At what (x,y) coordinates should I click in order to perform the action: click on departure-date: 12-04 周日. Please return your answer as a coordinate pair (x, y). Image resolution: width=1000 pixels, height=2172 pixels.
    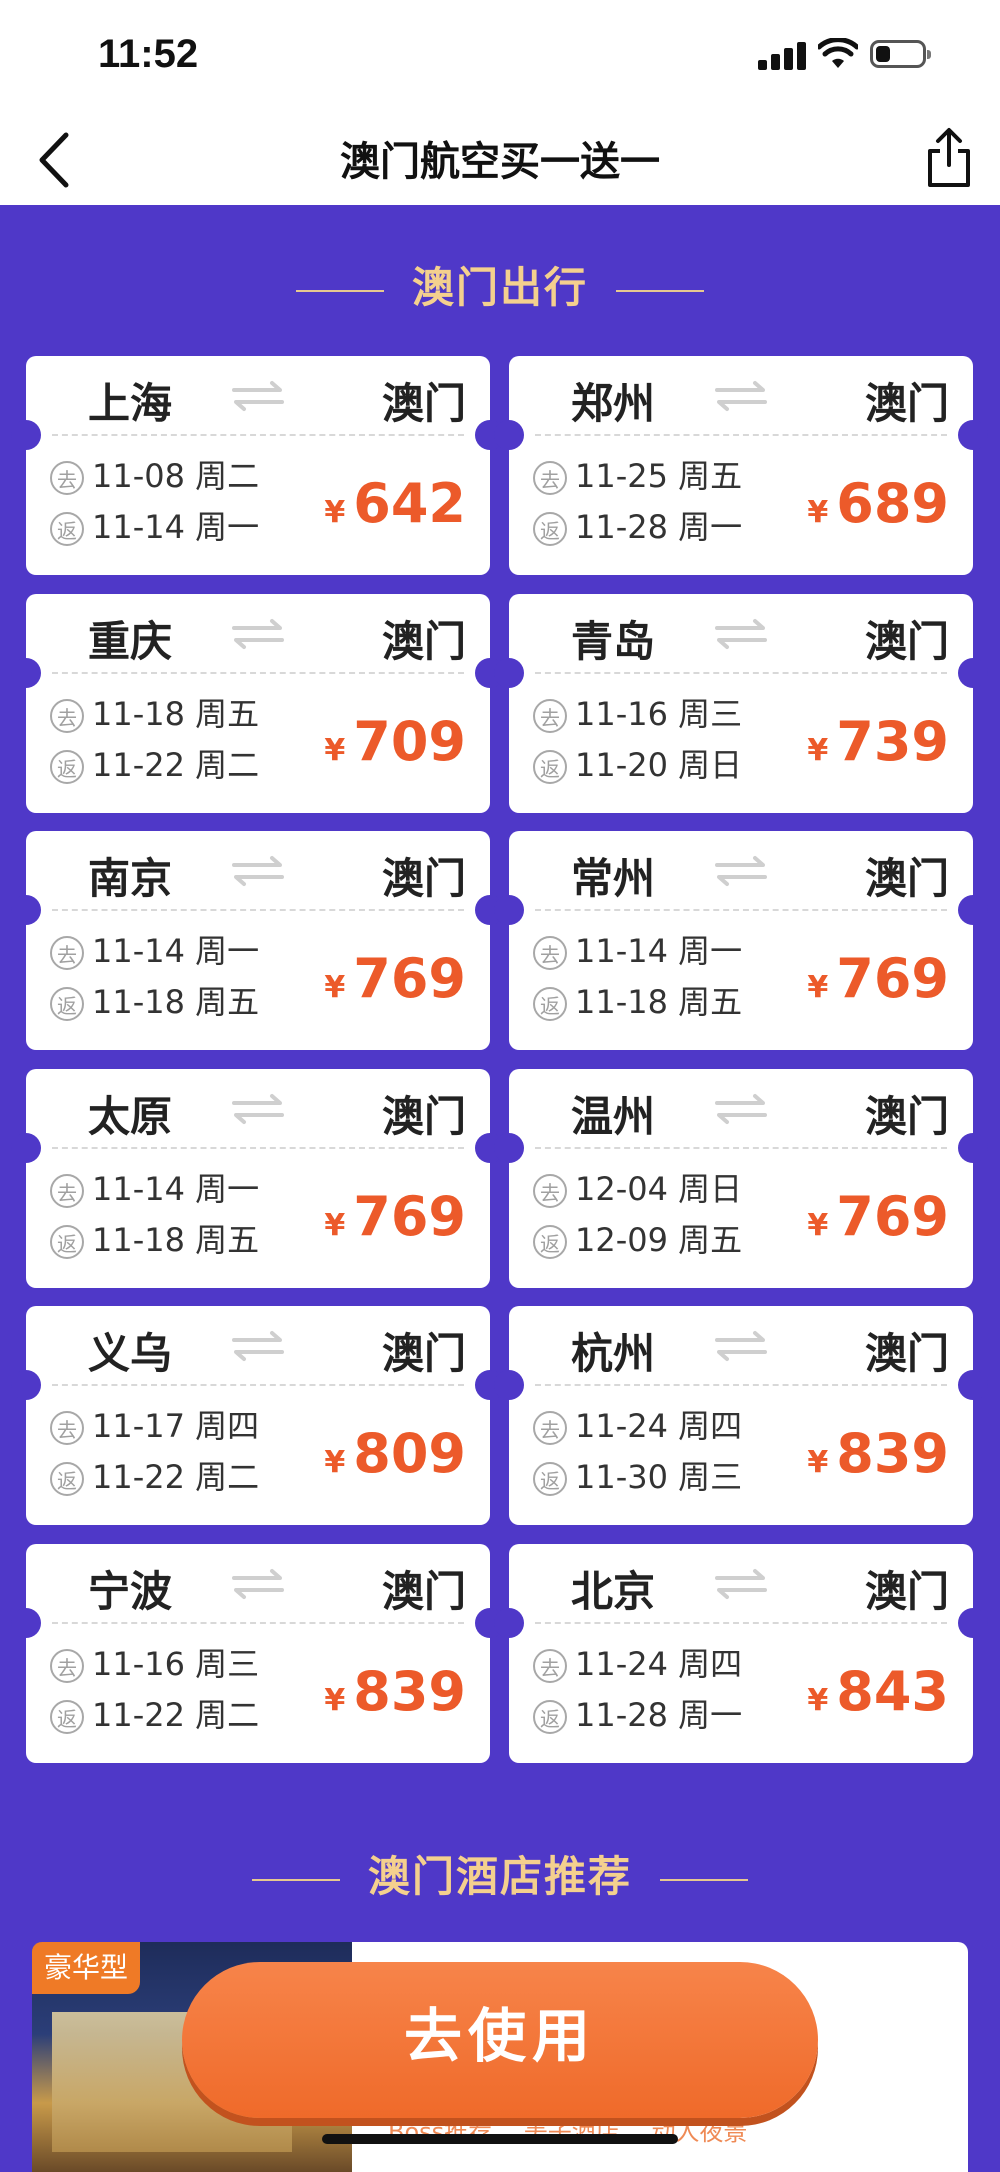
    Looking at the image, I should click on (659, 1189).